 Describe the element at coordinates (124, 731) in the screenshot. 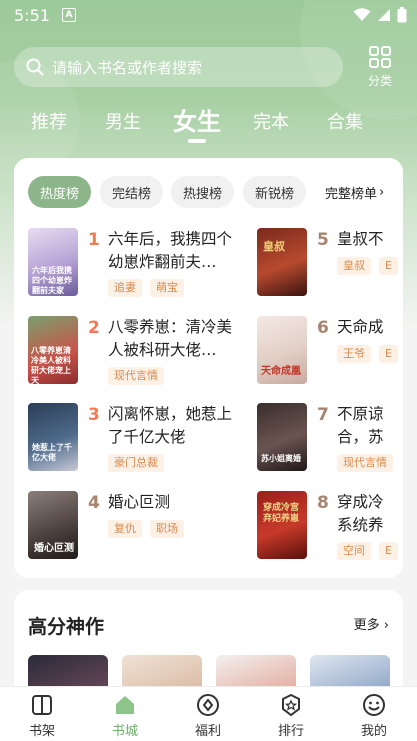

I see `nav-label: 书城` at that location.